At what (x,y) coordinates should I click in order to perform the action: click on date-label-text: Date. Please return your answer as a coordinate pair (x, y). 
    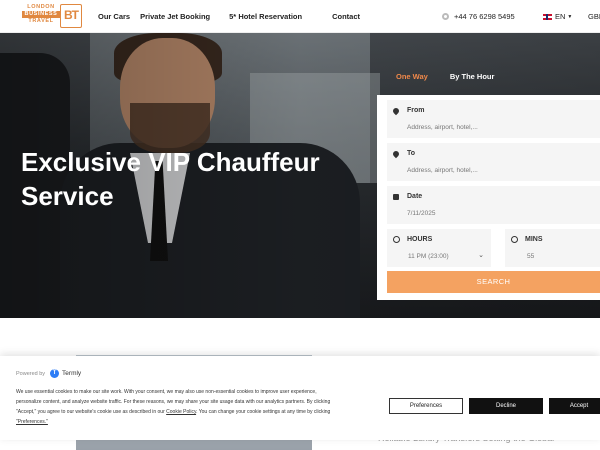
    Looking at the image, I should click on (415, 196).